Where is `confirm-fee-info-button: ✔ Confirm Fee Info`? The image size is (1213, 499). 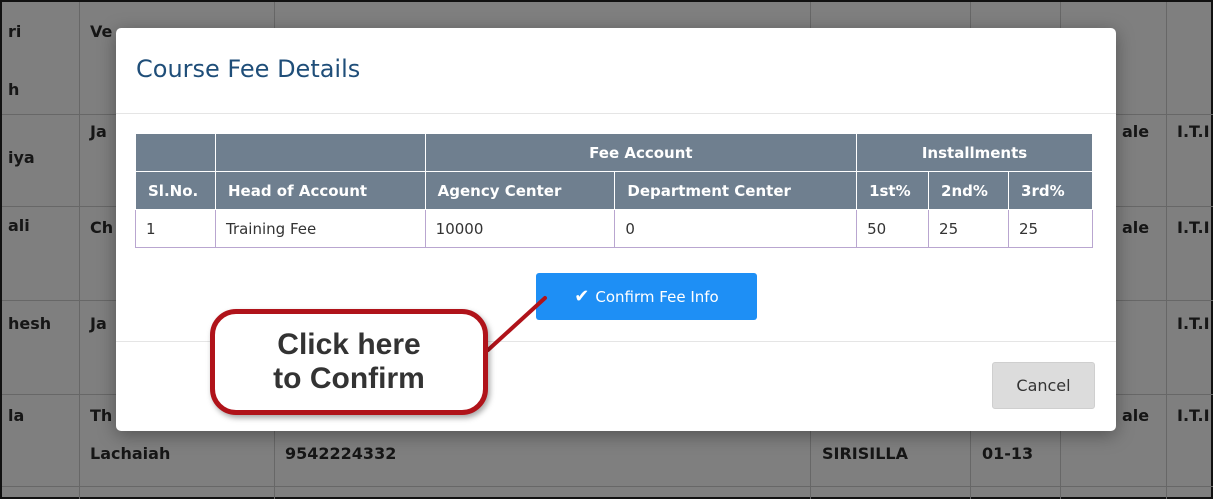 confirm-fee-info-button: ✔ Confirm Fee Info is located at coordinates (646, 296).